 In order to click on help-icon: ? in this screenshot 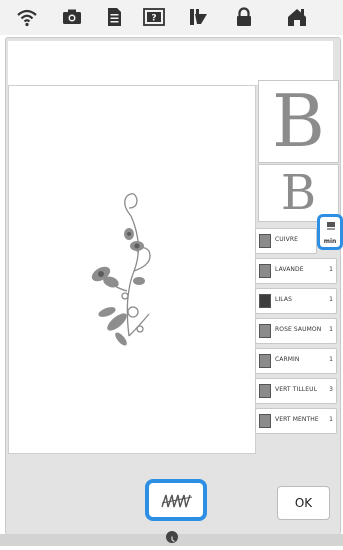, I will do `click(154, 17)`.